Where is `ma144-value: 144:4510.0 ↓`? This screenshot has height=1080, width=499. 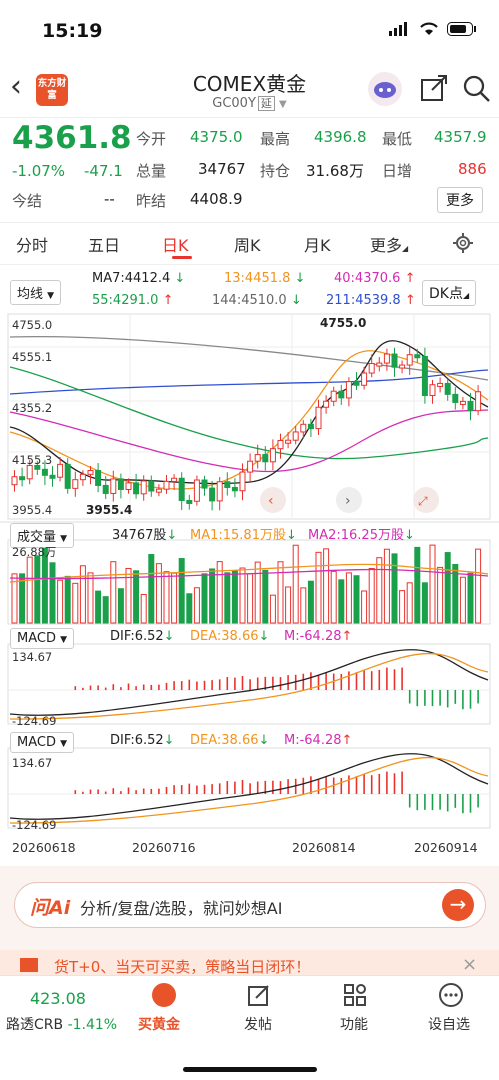
ma144-value: 144:4510.0 ↓ is located at coordinates (257, 300).